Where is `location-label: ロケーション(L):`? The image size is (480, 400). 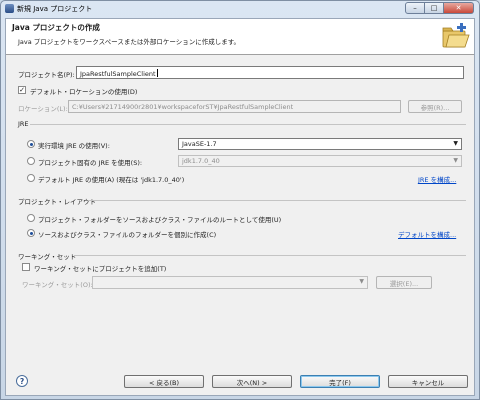 location-label: ロケーション(L): is located at coordinates (43, 109).